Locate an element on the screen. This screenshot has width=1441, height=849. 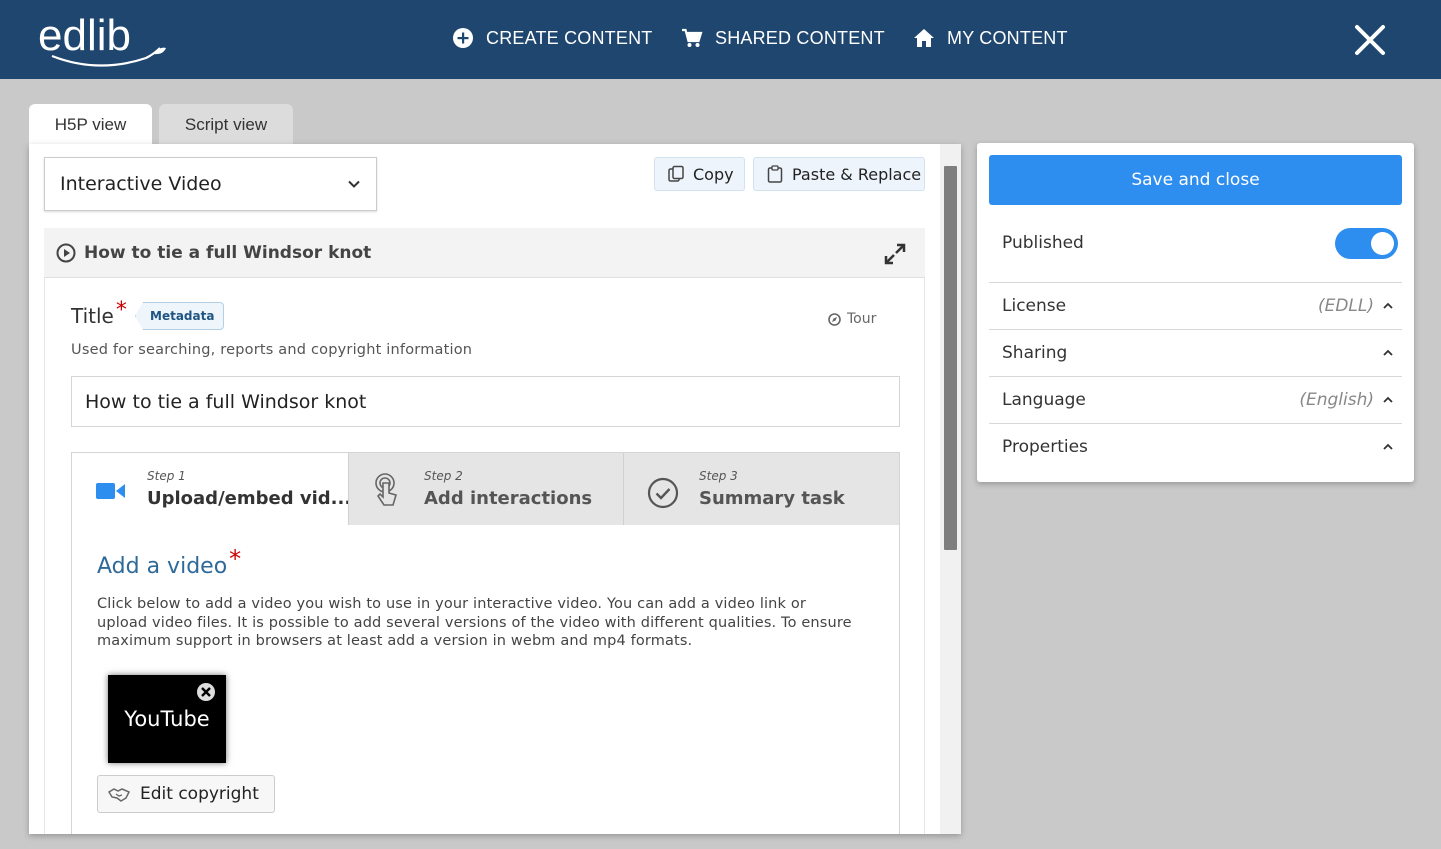
metadata-label: Metadata is located at coordinates (182, 316).